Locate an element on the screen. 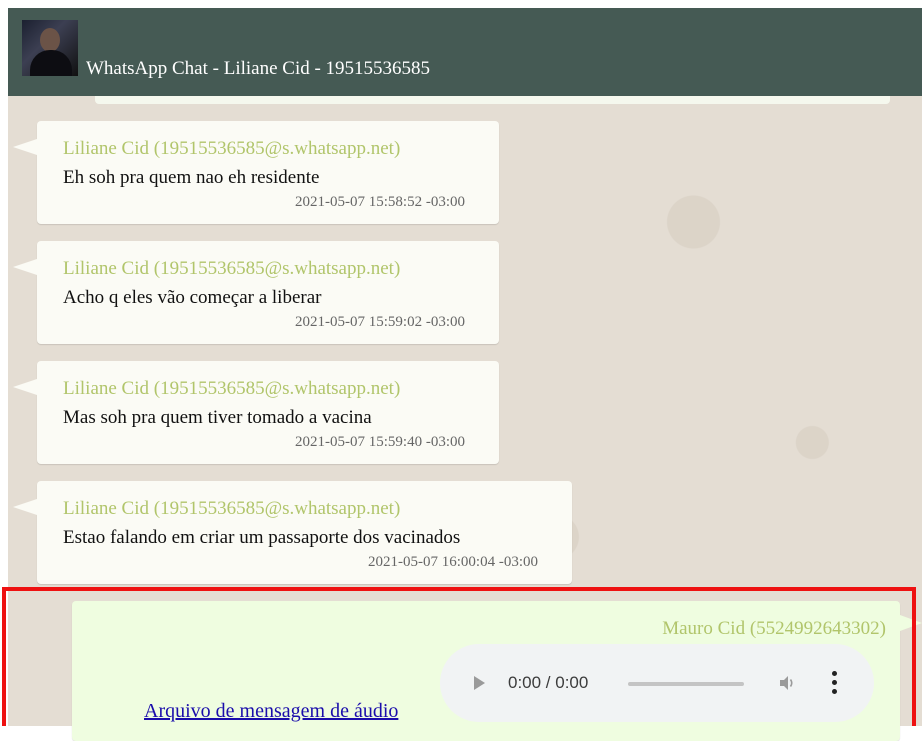 This screenshot has height=741, width=922. audio-file-link: Arquivo de mensagem de áudio is located at coordinates (271, 711).